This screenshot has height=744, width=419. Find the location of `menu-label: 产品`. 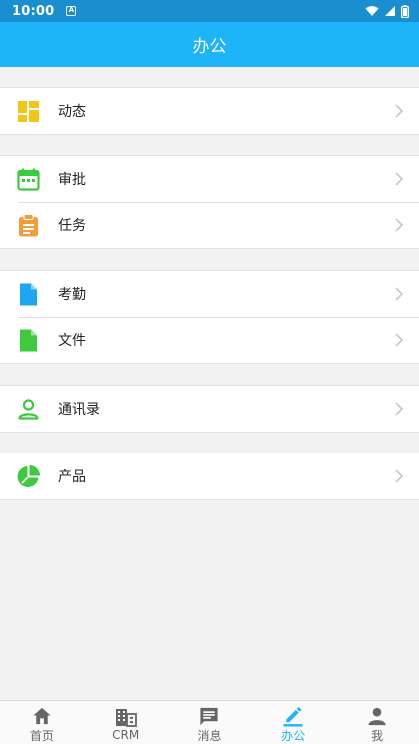

menu-label: 产品 is located at coordinates (72, 477).